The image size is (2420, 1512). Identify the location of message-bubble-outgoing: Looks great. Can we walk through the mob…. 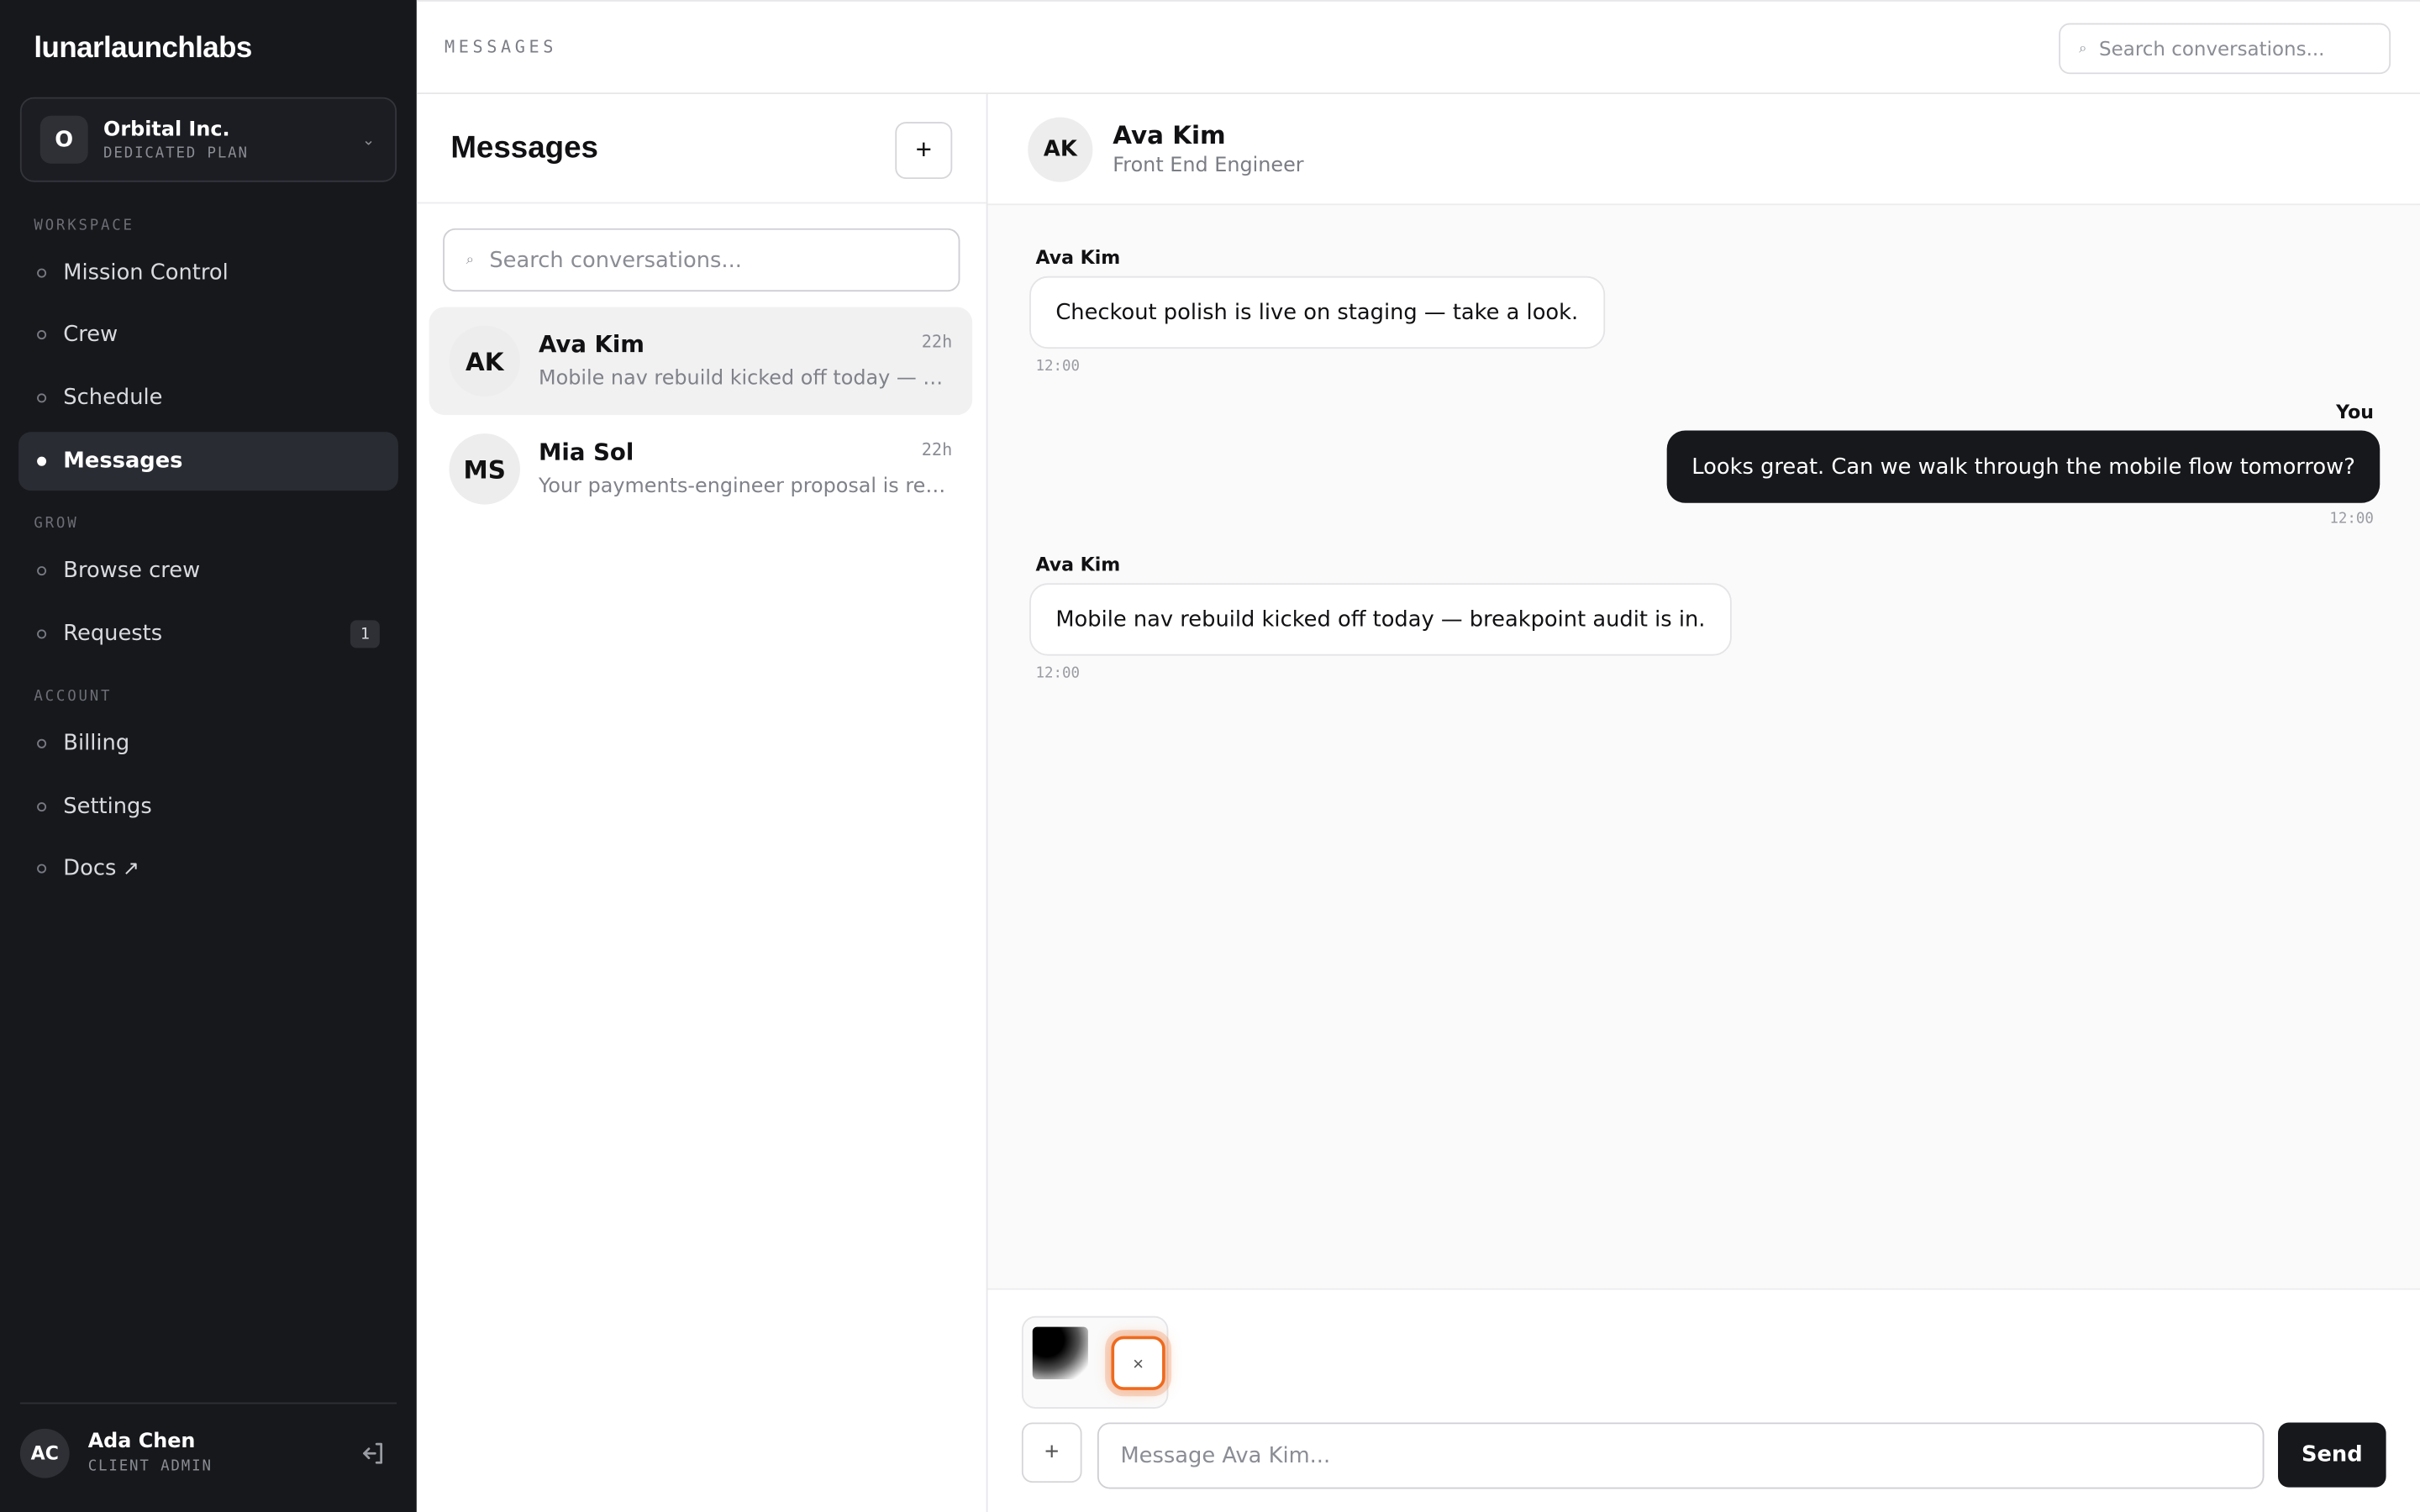
(2024, 466).